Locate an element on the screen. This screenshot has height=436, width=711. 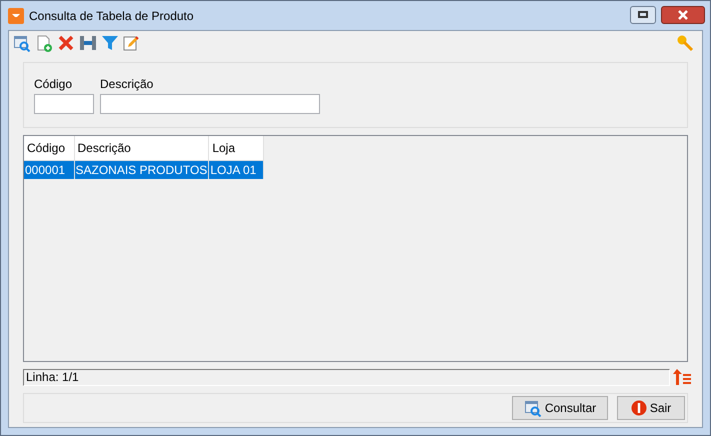
search-button: Consultar is located at coordinates (560, 408).